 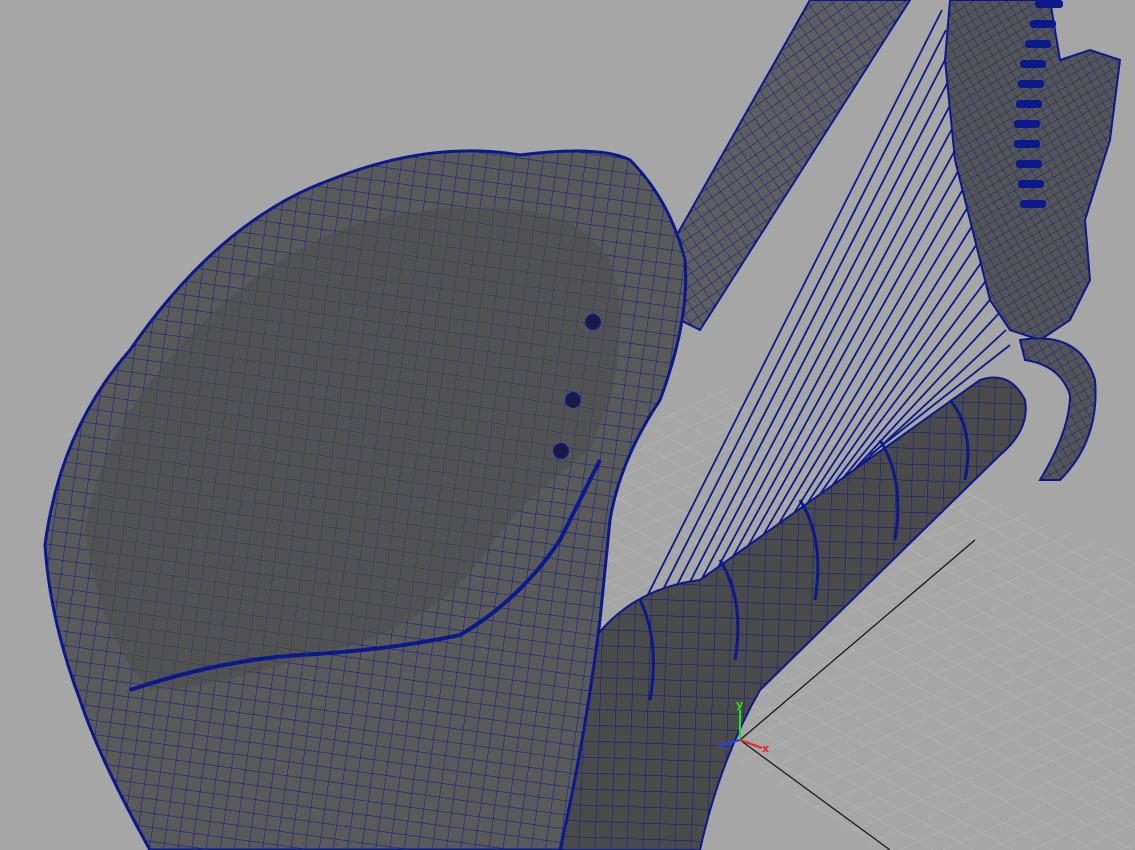 I want to click on x-axis-label: x, so click(x=765, y=748).